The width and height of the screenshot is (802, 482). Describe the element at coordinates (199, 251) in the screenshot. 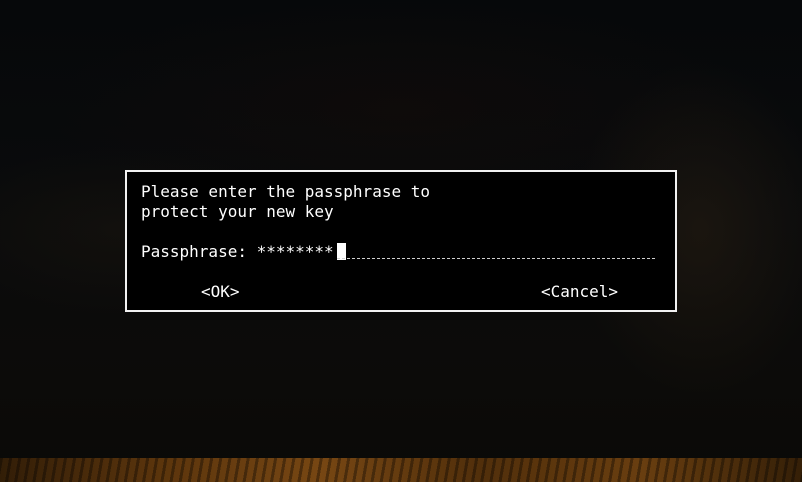

I see `passphrase-label: Passphrase:` at that location.